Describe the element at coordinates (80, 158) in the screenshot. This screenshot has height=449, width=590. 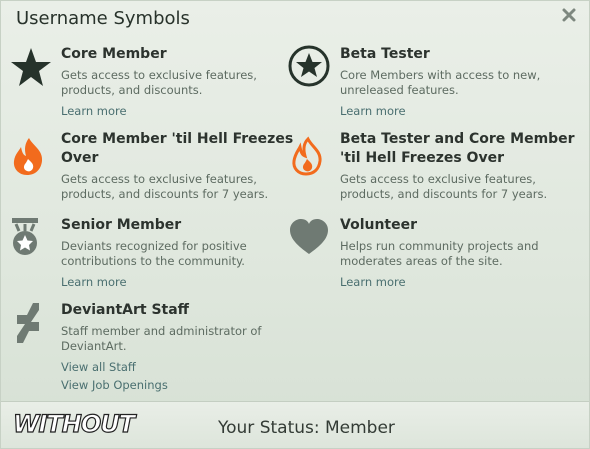
I see `entry-name-line: Over` at that location.